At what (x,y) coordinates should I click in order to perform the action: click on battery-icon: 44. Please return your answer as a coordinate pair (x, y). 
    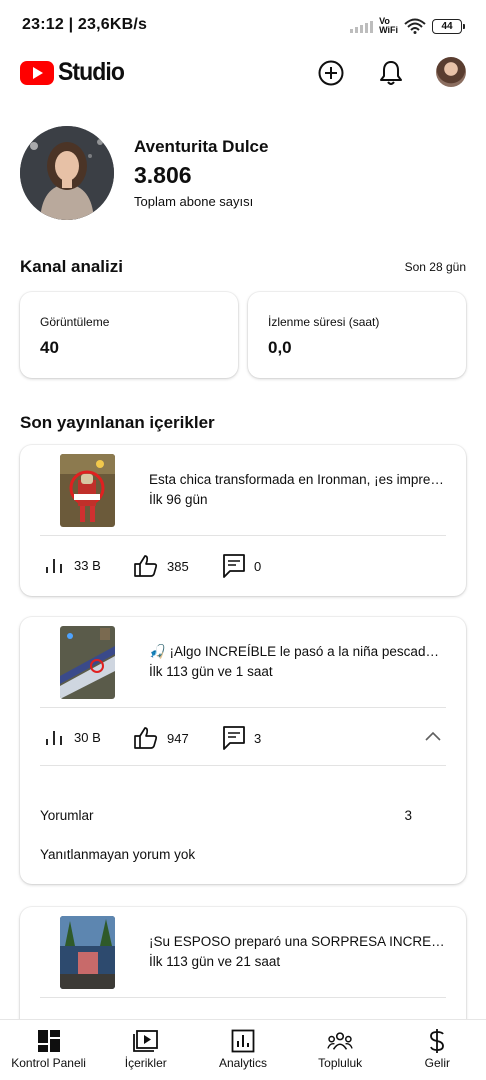
    Looking at the image, I should click on (448, 26).